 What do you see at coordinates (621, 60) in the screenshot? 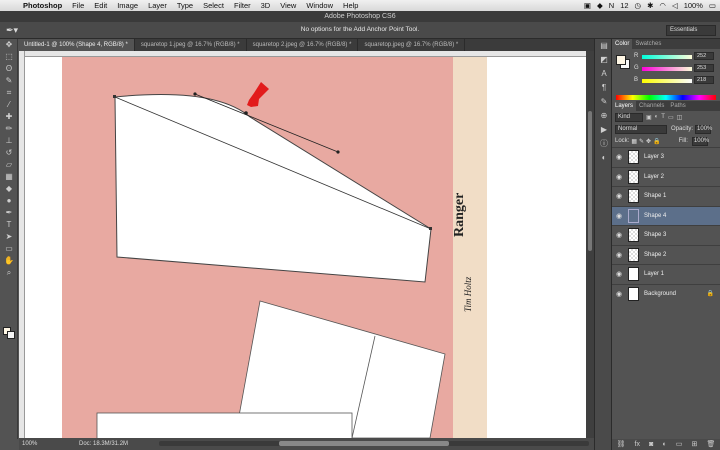
I see `color-fg-swatch` at bounding box center [621, 60].